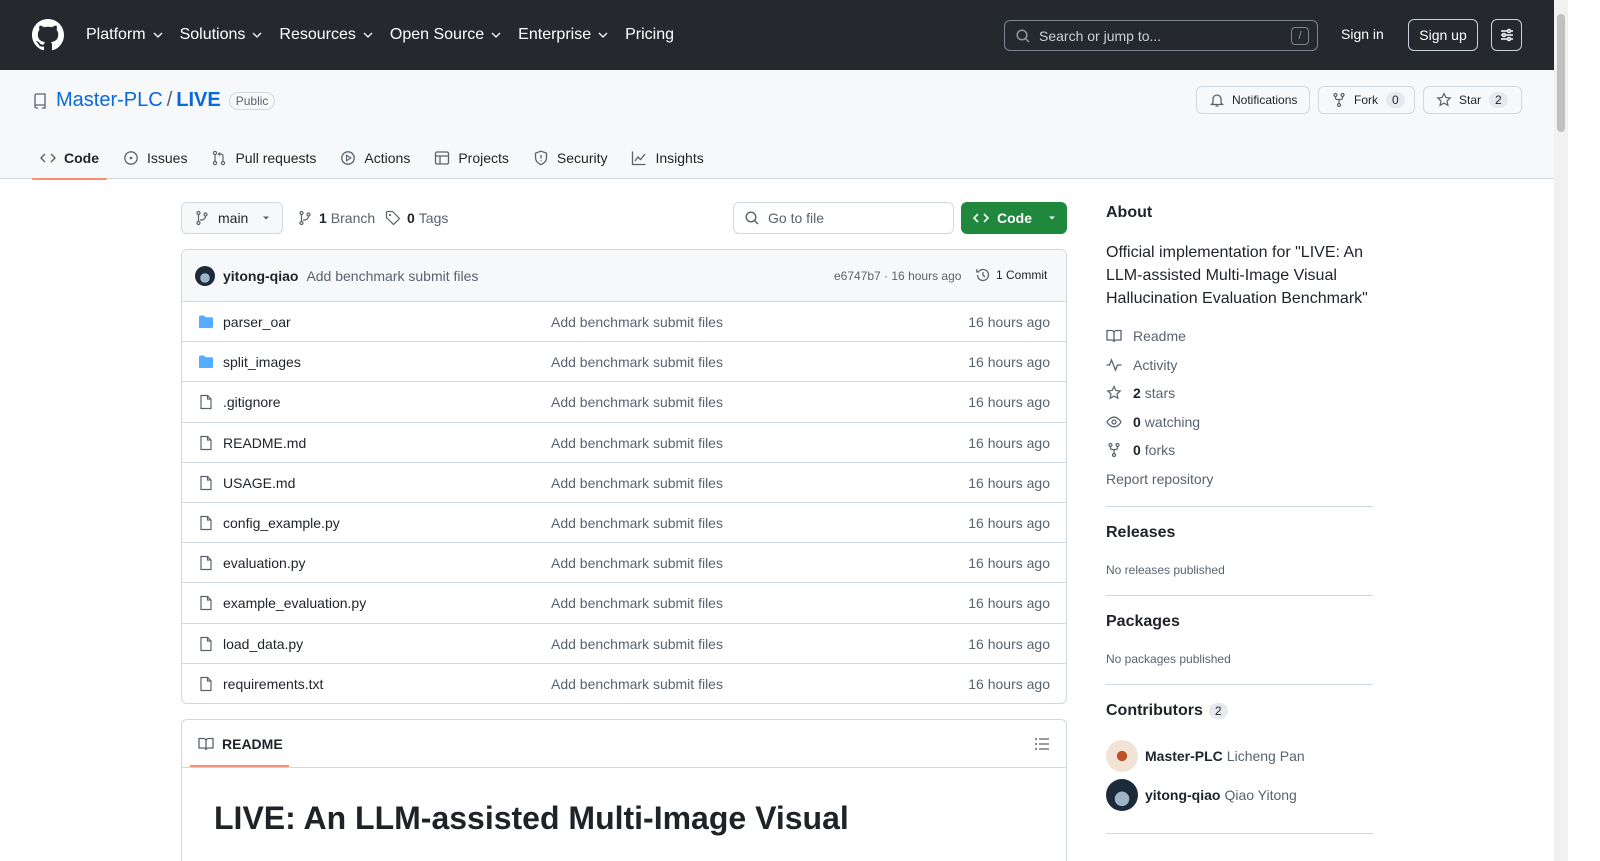 The height and width of the screenshot is (861, 1600). I want to click on contributors-title: Contributors 2, so click(1167, 711).